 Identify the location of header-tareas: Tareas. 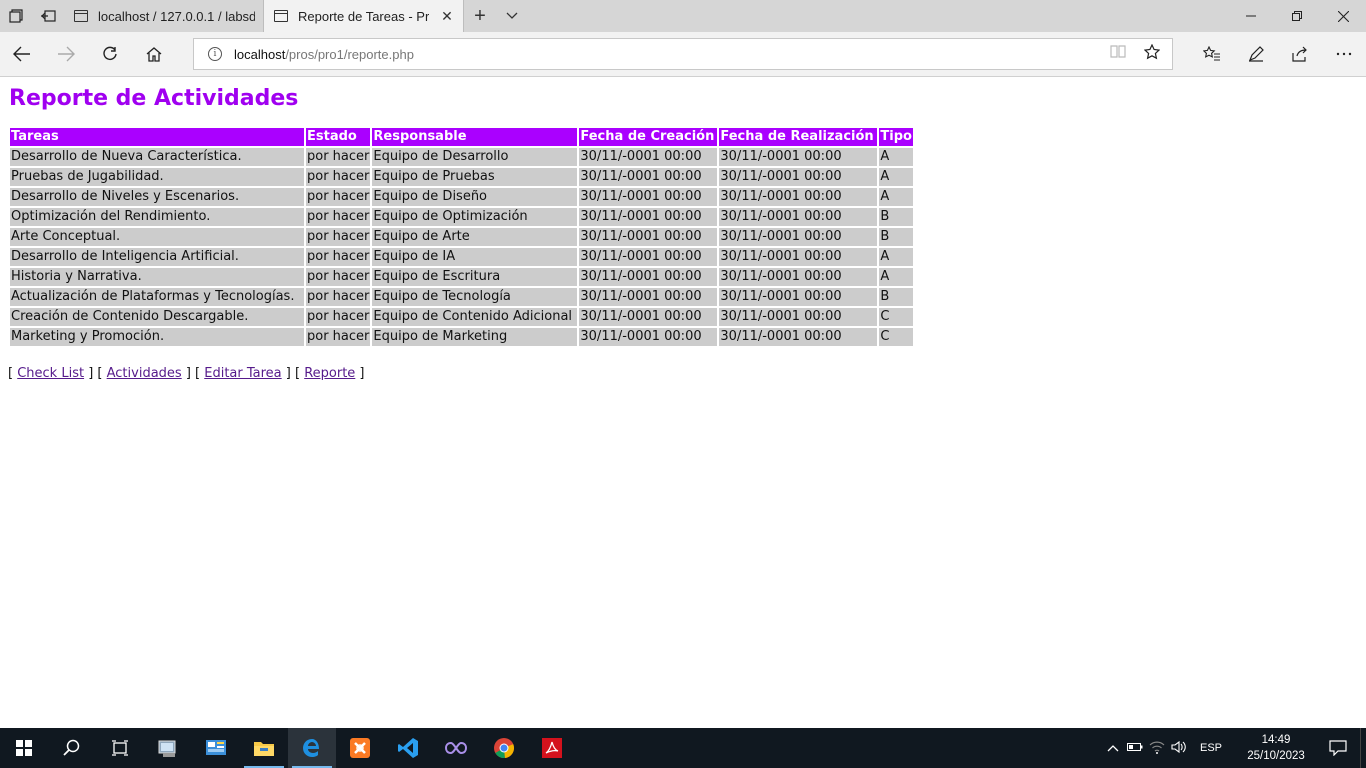
(157, 137).